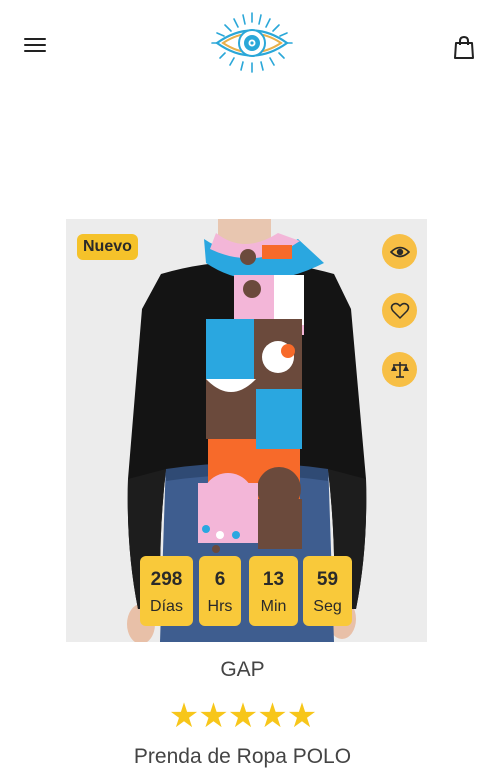 The width and height of the screenshot is (485, 772). I want to click on wishlist-button, so click(399, 310).